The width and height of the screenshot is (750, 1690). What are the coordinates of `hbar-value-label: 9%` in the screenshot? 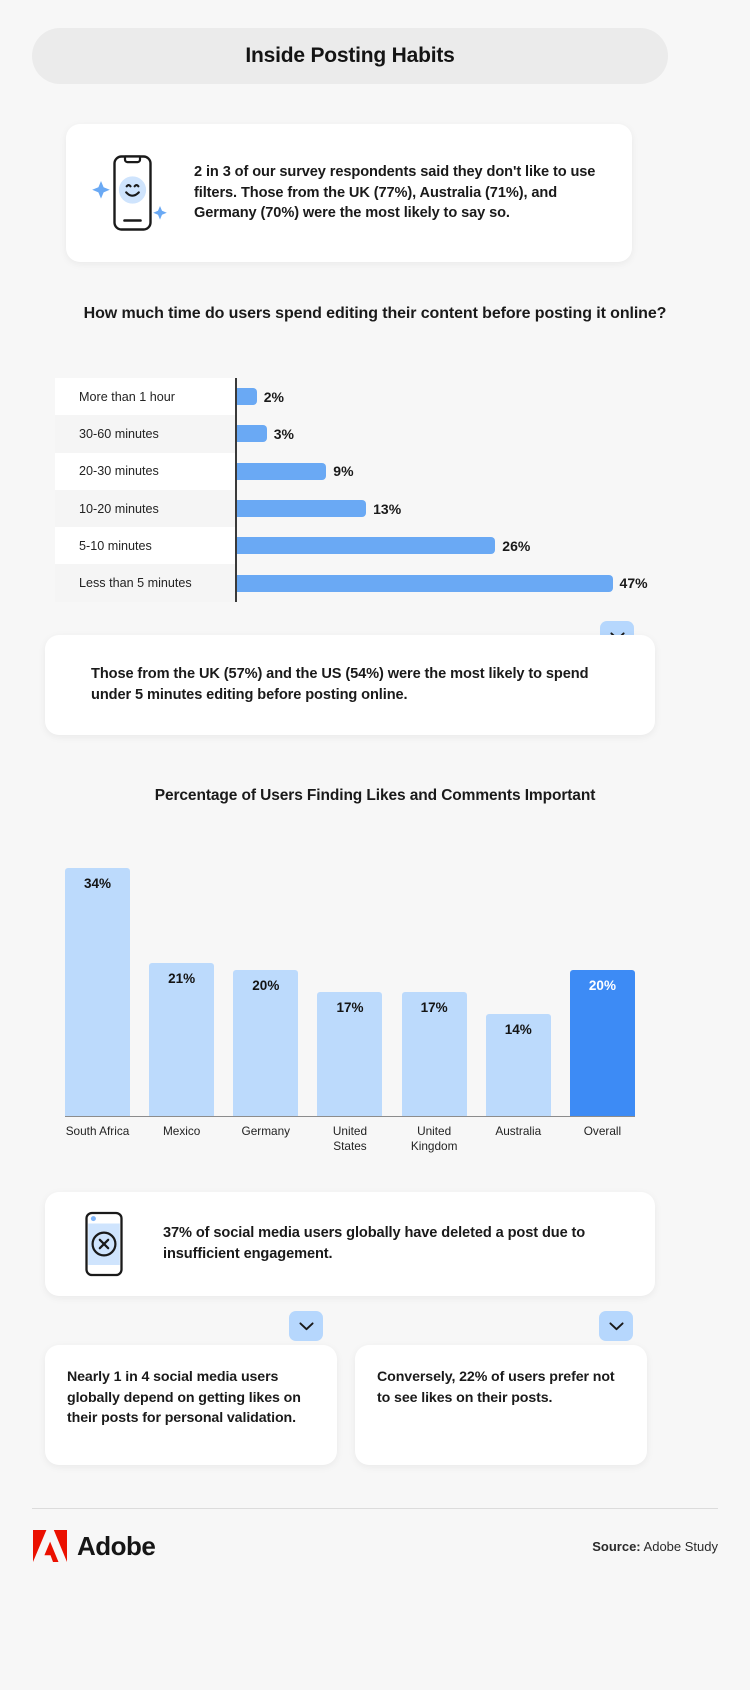 It's located at (343, 471).